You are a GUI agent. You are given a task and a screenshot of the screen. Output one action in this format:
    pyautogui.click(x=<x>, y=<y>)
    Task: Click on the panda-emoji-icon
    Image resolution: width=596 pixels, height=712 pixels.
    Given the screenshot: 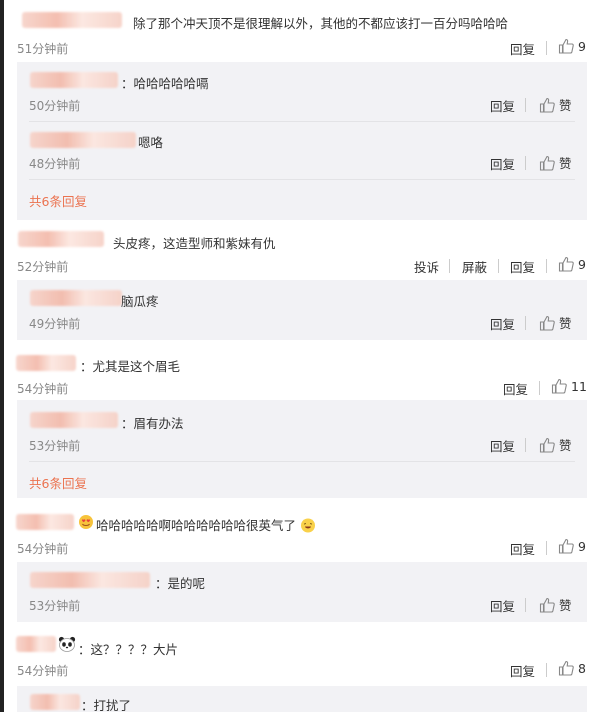 What is the action you would take?
    pyautogui.click(x=67, y=644)
    